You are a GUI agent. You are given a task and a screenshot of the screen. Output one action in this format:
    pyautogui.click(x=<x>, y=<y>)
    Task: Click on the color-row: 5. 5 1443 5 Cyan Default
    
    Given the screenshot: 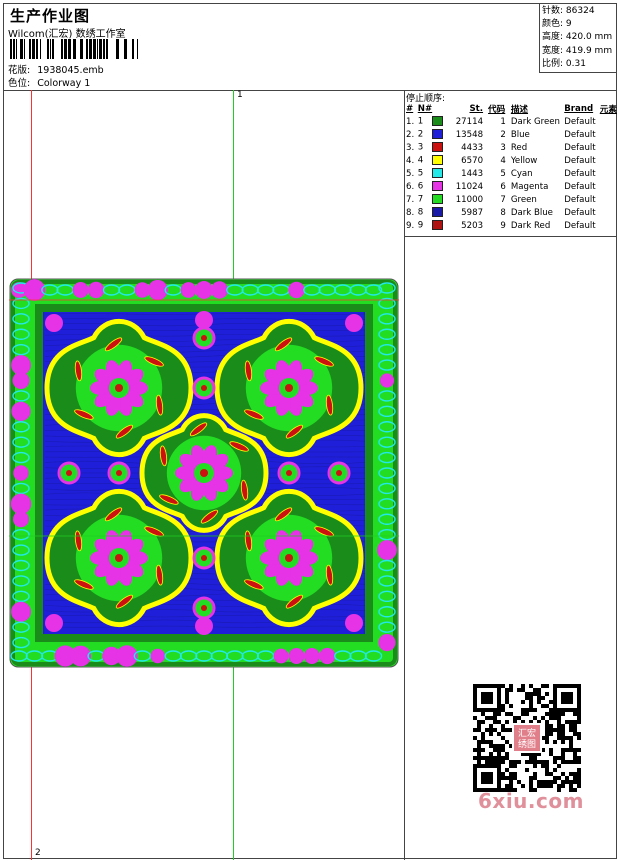 What is the action you would take?
    pyautogui.click(x=511, y=173)
    